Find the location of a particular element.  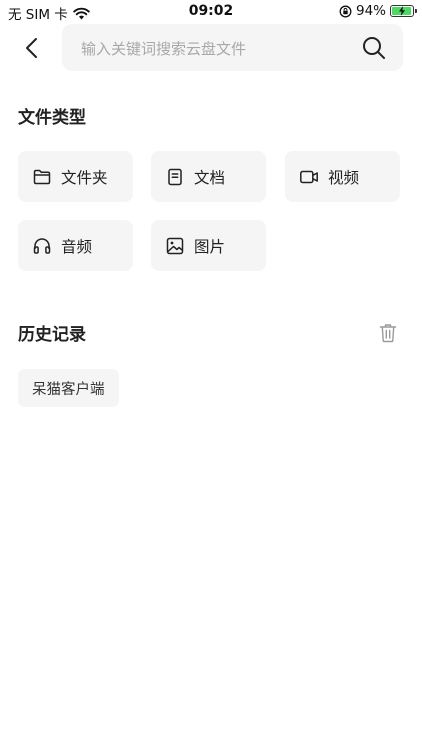

type-document-button: 文档 is located at coordinates (208, 176).